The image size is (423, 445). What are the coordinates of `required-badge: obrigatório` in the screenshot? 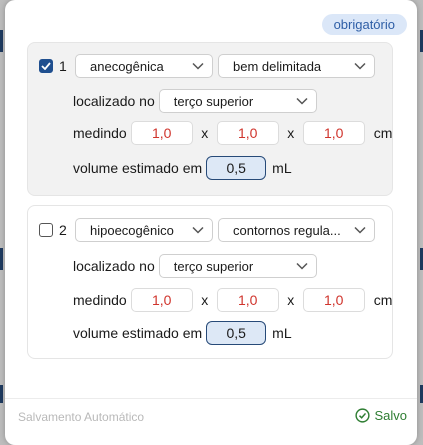 It's located at (364, 24).